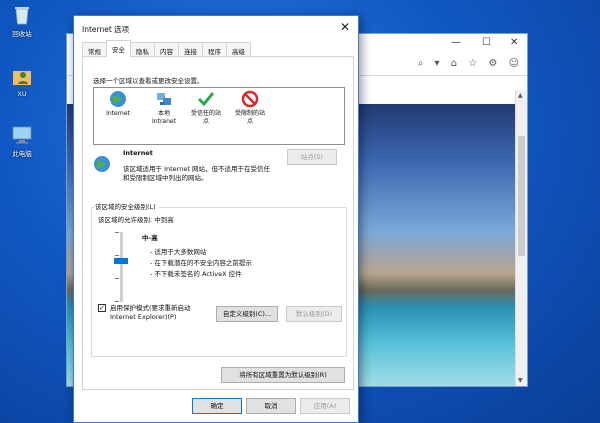 This screenshot has height=423, width=600. Describe the element at coordinates (127, 206) in the screenshot. I see `security-level-title: 该区域的安全级别(L)` at that location.